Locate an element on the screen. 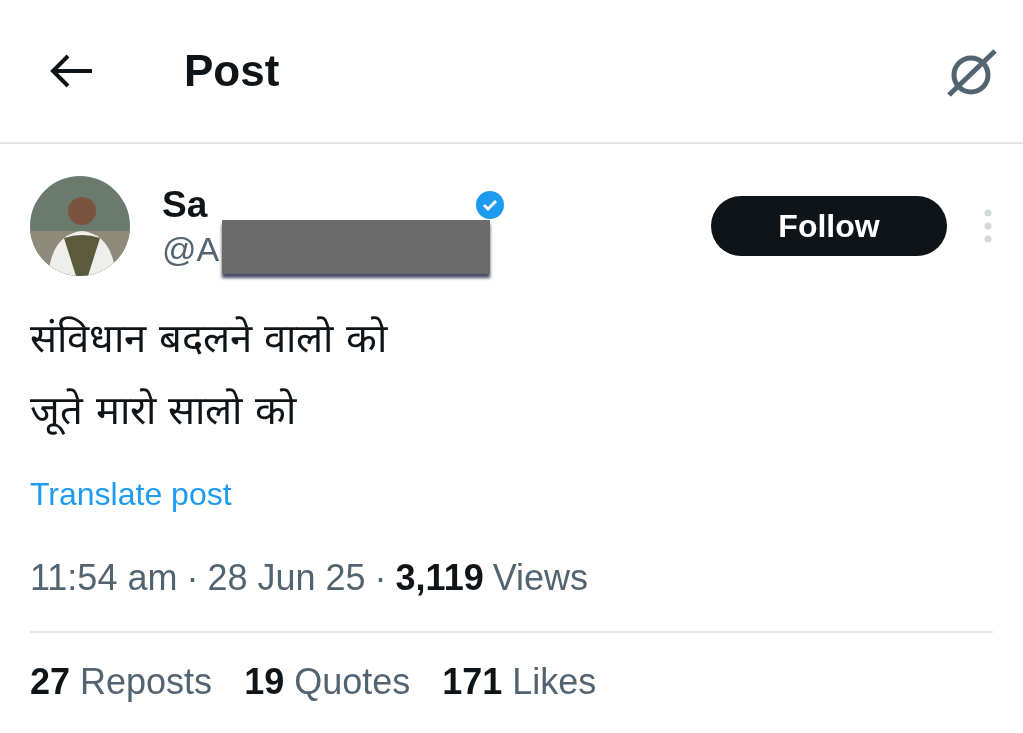 The image size is (1023, 733). page-title: Post is located at coordinates (232, 71).